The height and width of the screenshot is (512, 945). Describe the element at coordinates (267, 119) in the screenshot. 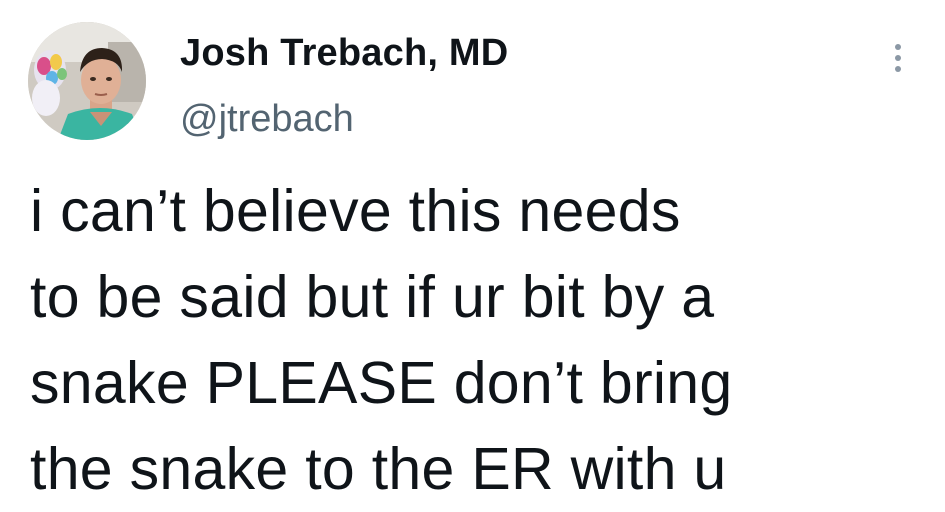

I see `author-handle: @jtrebach` at that location.